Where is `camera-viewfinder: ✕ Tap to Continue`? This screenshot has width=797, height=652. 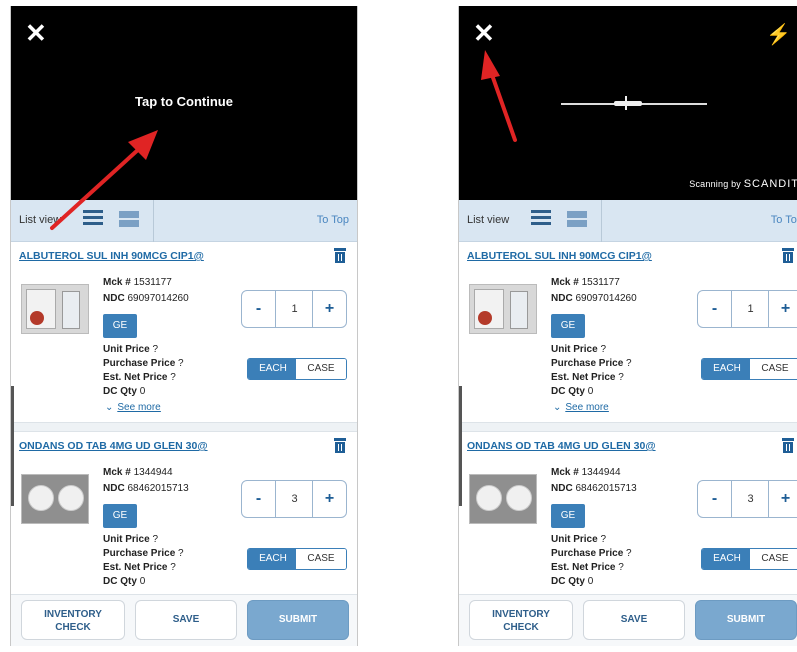
camera-viewfinder: ✕ Tap to Continue is located at coordinates (184, 103).